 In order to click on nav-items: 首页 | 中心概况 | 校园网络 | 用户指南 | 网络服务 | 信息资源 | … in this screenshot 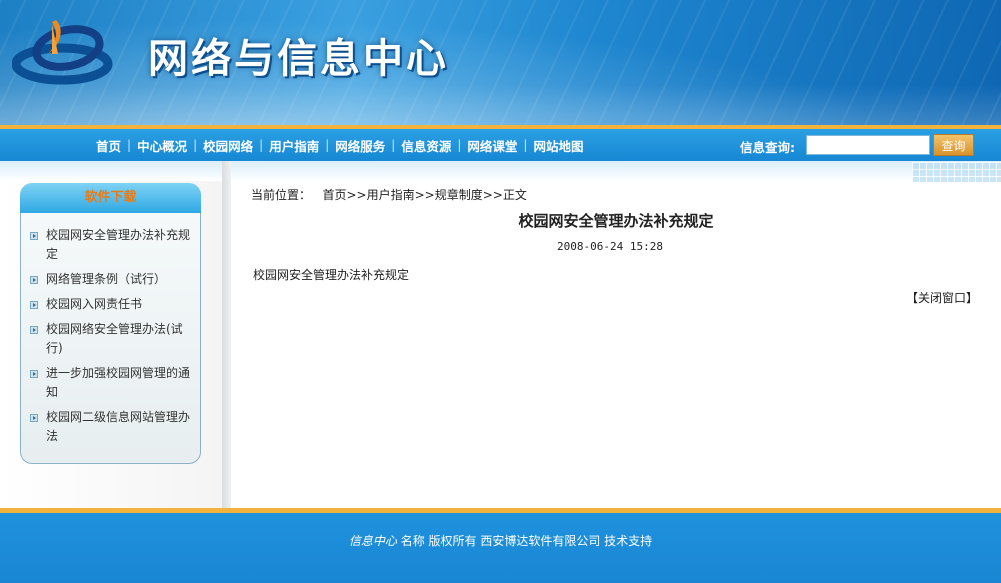, I will do `click(339, 145)`.